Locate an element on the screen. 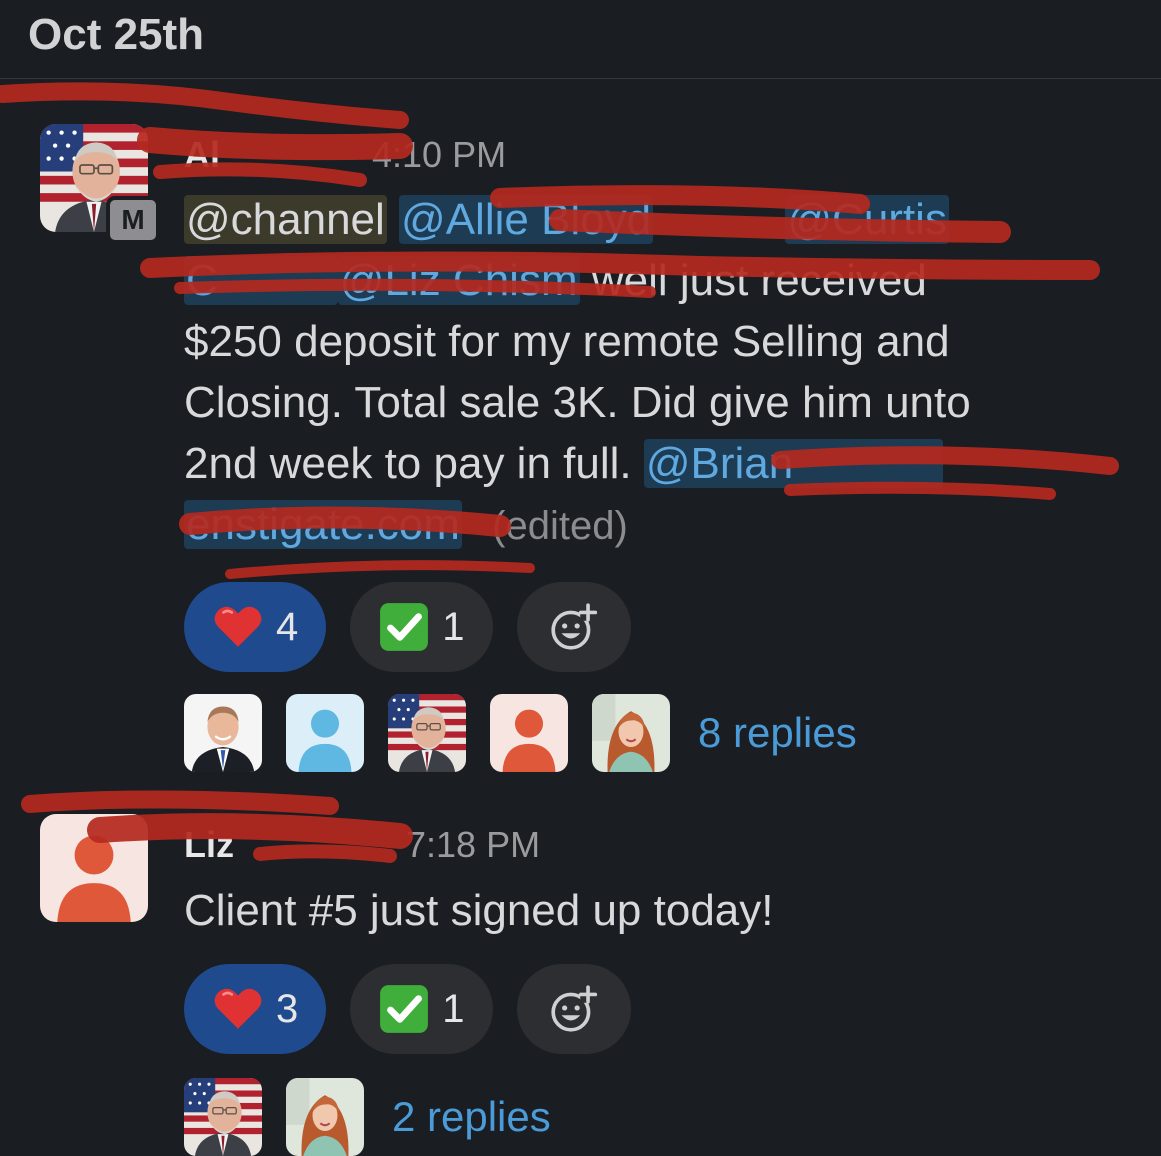 The width and height of the screenshot is (1161, 1156). reaction-bar: 4 1 is located at coordinates (407, 627).